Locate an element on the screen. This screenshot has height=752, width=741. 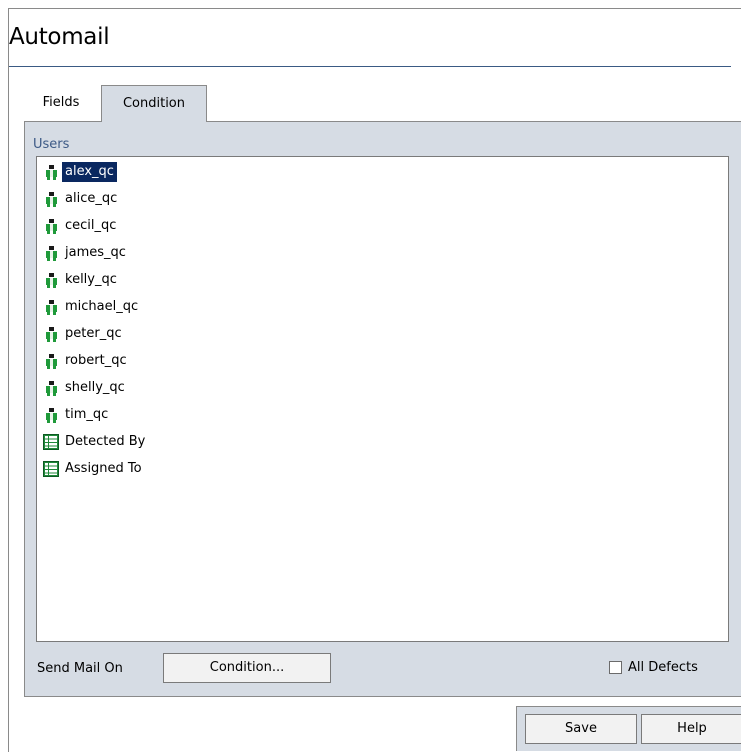
list-item: alice_qc is located at coordinates (81, 199).